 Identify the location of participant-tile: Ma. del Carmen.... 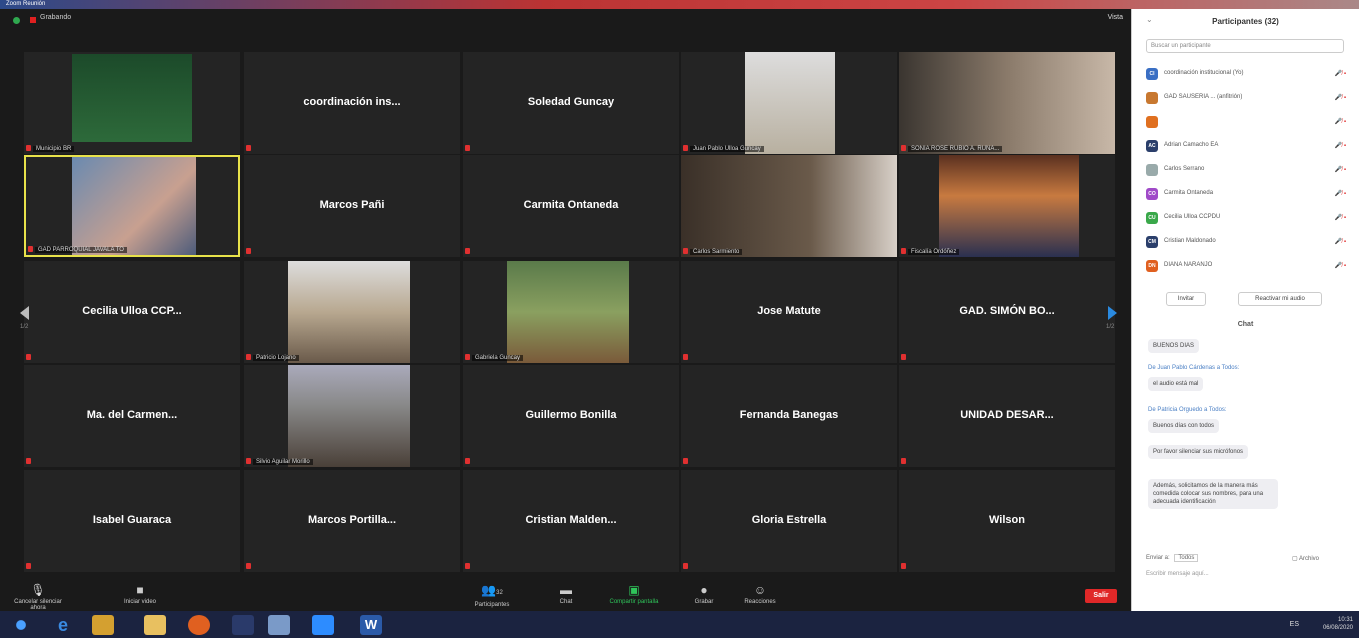
(132, 416).